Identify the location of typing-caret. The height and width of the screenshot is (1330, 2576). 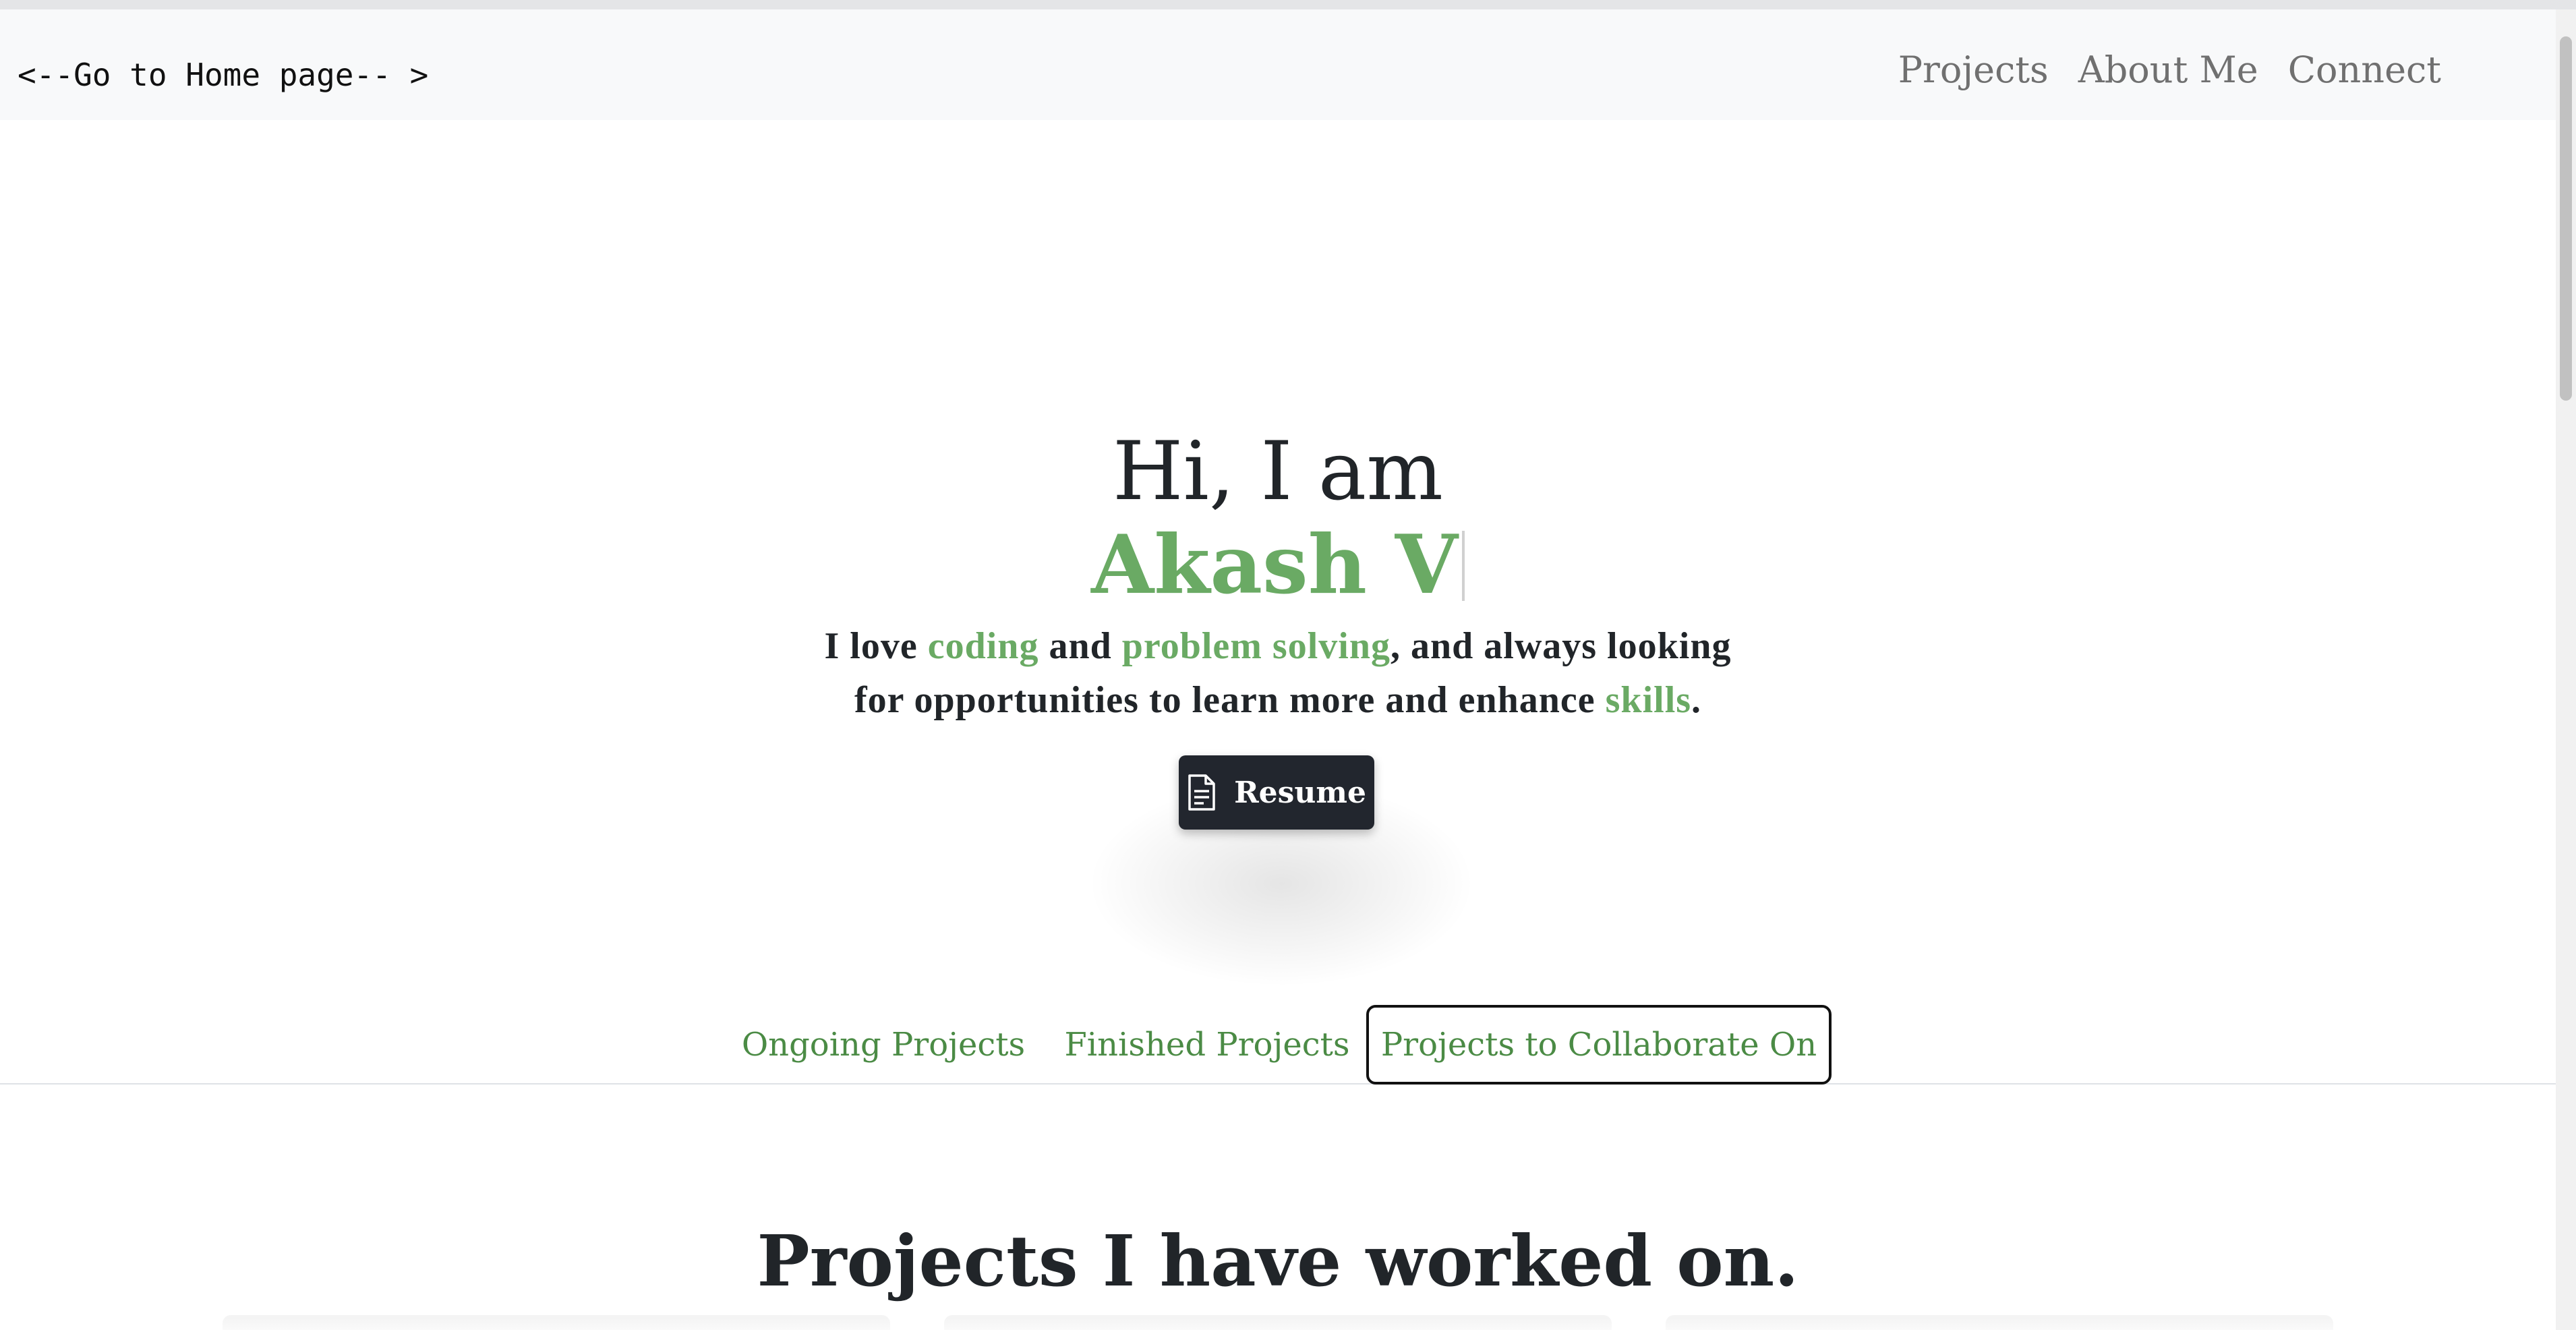
(1463, 566).